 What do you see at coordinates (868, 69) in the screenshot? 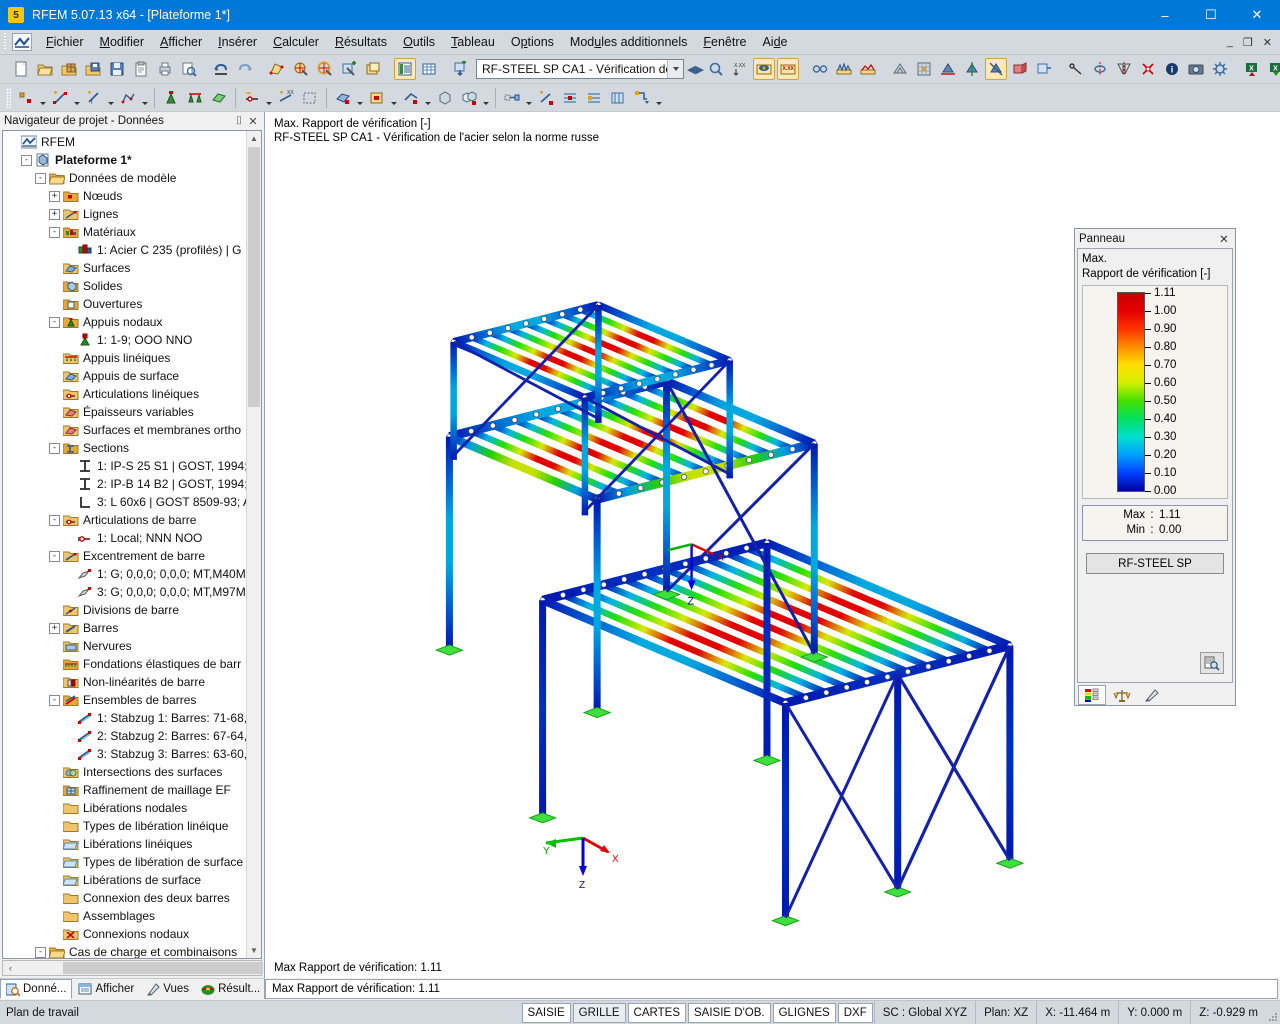
I see `results-surface-icon` at bounding box center [868, 69].